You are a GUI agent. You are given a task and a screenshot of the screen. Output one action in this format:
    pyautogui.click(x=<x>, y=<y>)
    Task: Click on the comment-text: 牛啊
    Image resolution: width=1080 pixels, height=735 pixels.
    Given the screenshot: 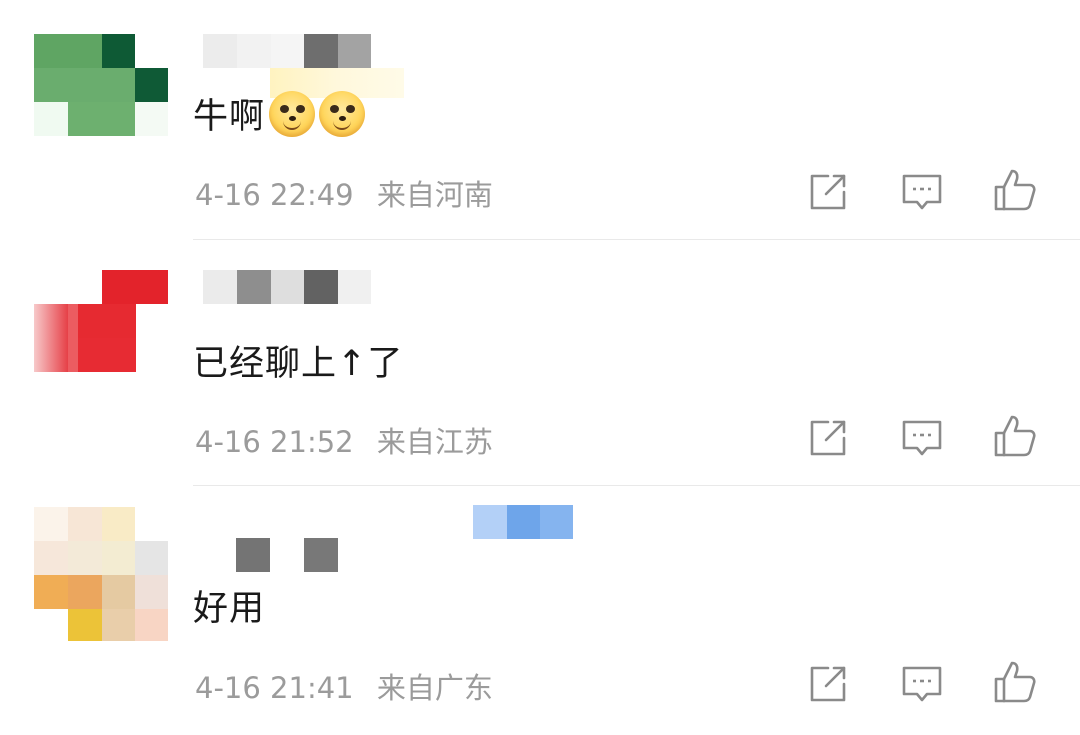 What is the action you would take?
    pyautogui.click(x=279, y=114)
    